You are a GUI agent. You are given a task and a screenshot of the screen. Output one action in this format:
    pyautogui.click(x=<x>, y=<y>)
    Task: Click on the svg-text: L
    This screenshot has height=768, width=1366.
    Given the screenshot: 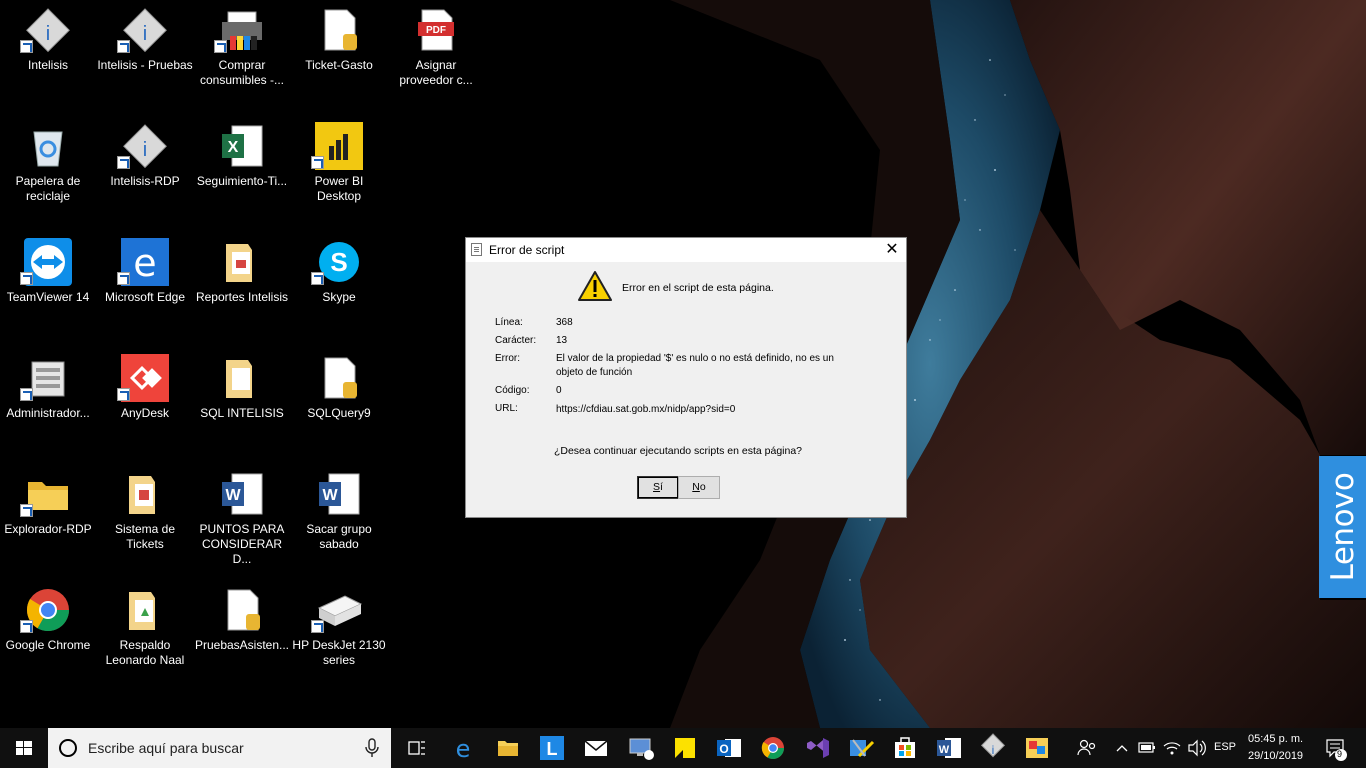 What is the action you would take?
    pyautogui.click(x=552, y=749)
    